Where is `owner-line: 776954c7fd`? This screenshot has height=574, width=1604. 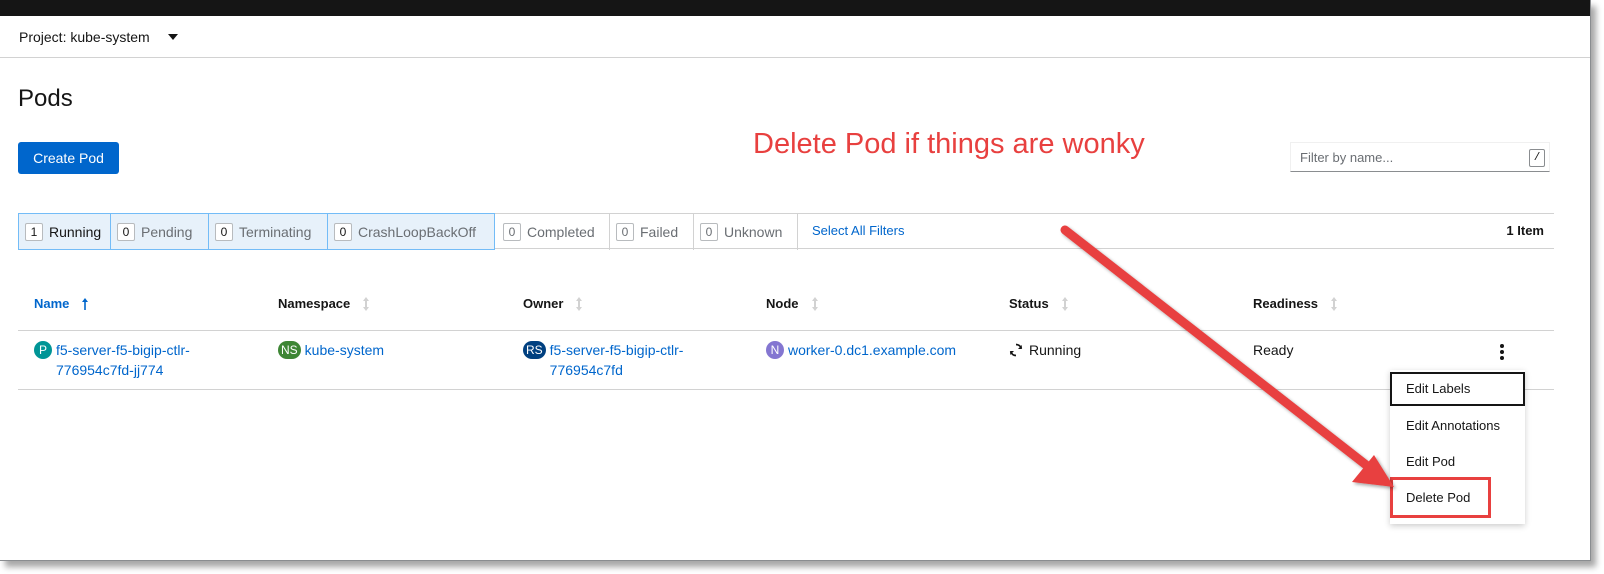
owner-line: 776954c7fd is located at coordinates (586, 370).